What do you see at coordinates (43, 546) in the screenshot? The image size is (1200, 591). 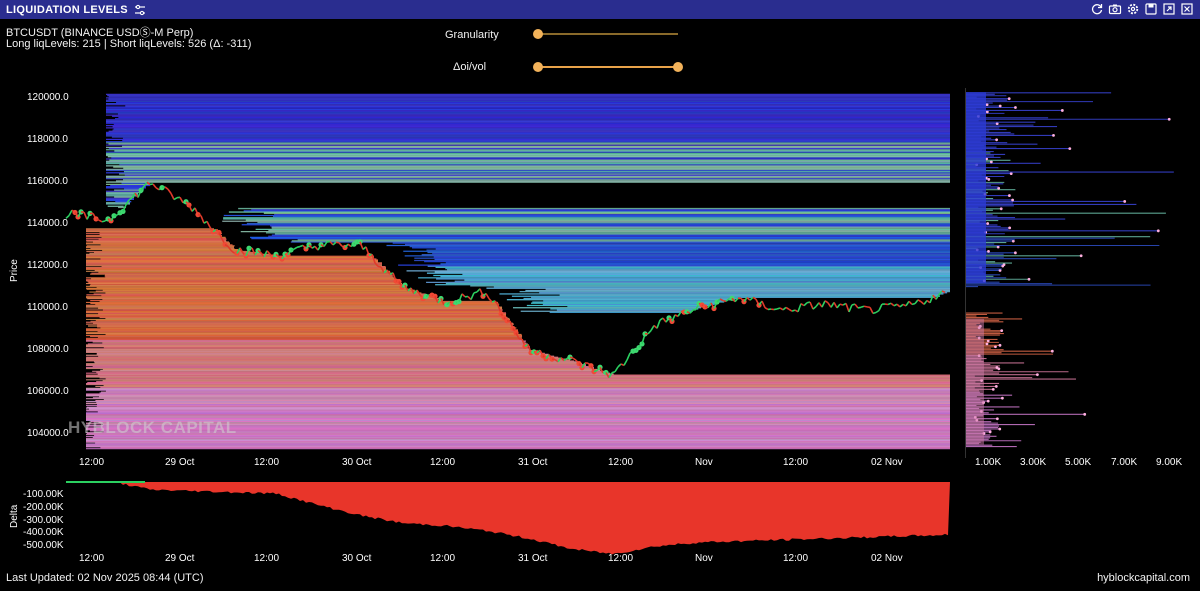 I see `delta-tick-label: -500.00K` at bounding box center [43, 546].